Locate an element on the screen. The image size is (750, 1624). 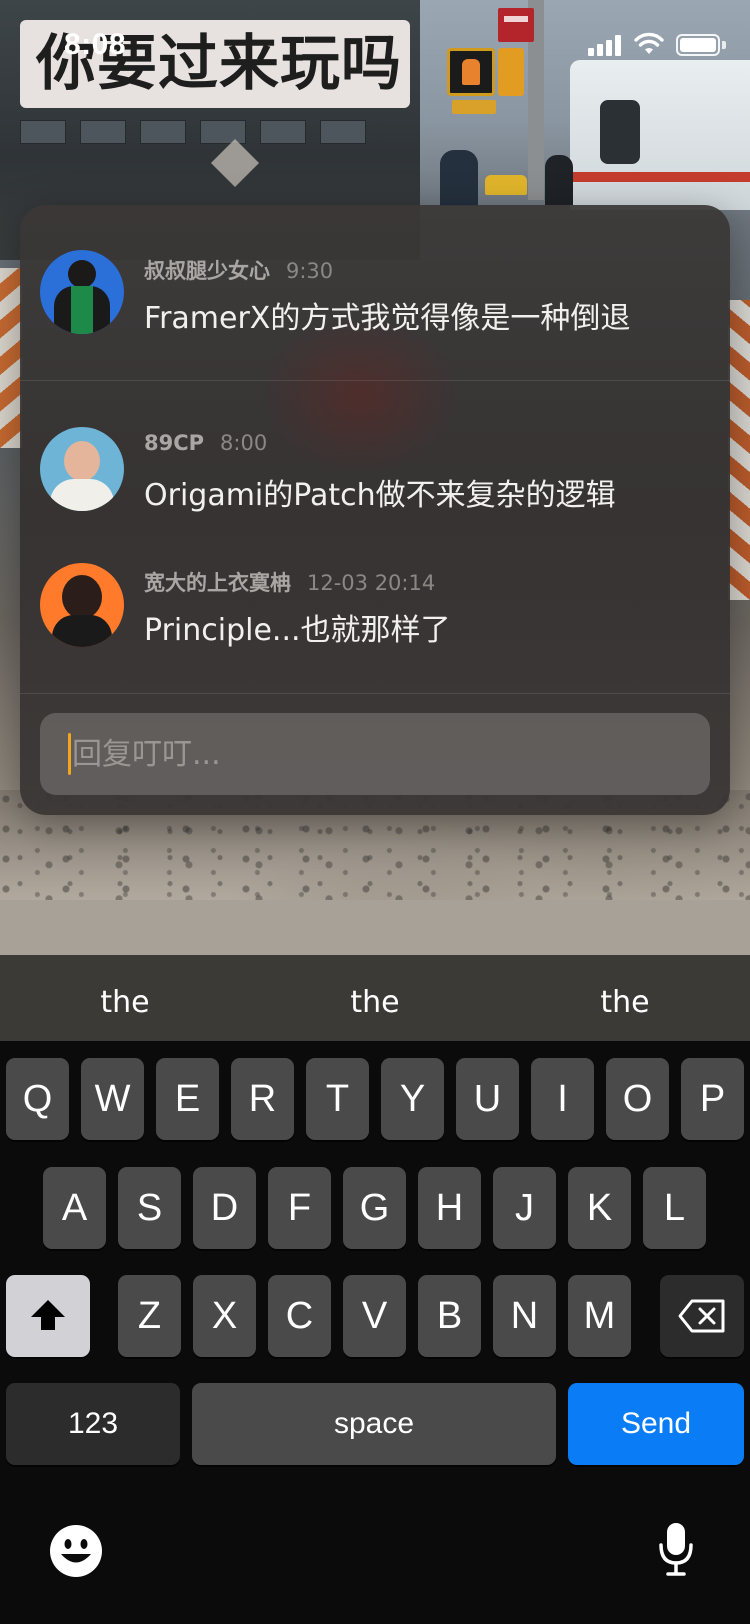
key-h: H is located at coordinates (449, 1208).